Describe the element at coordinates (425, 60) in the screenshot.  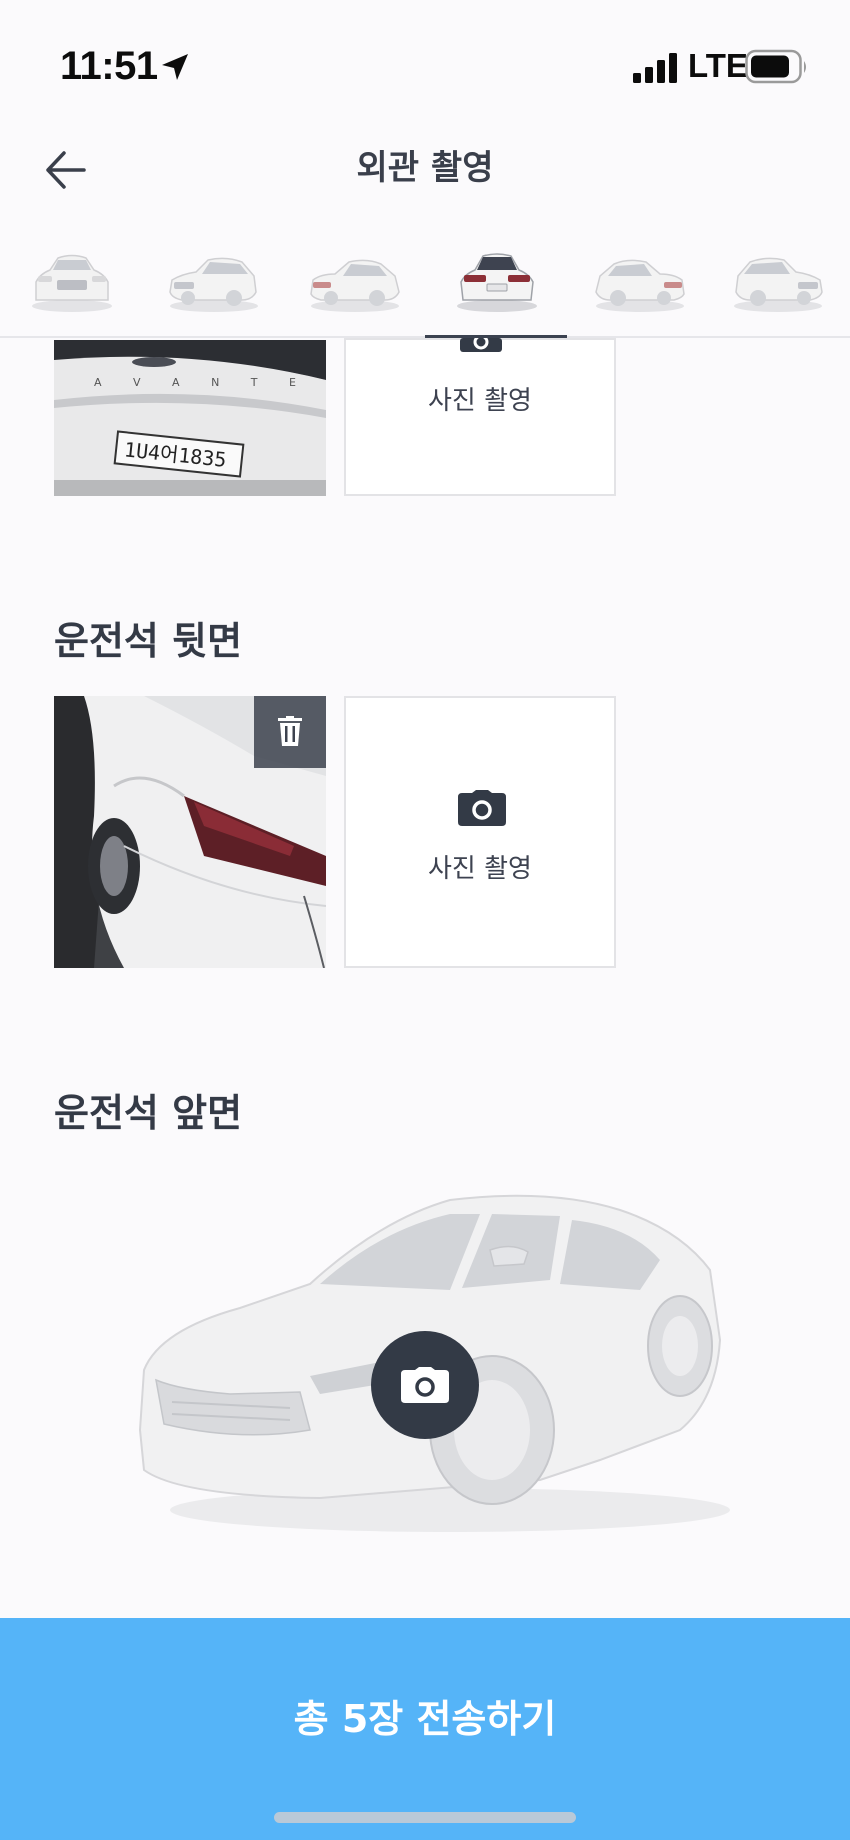
I see `status-bar: 11:51 LTE` at that location.